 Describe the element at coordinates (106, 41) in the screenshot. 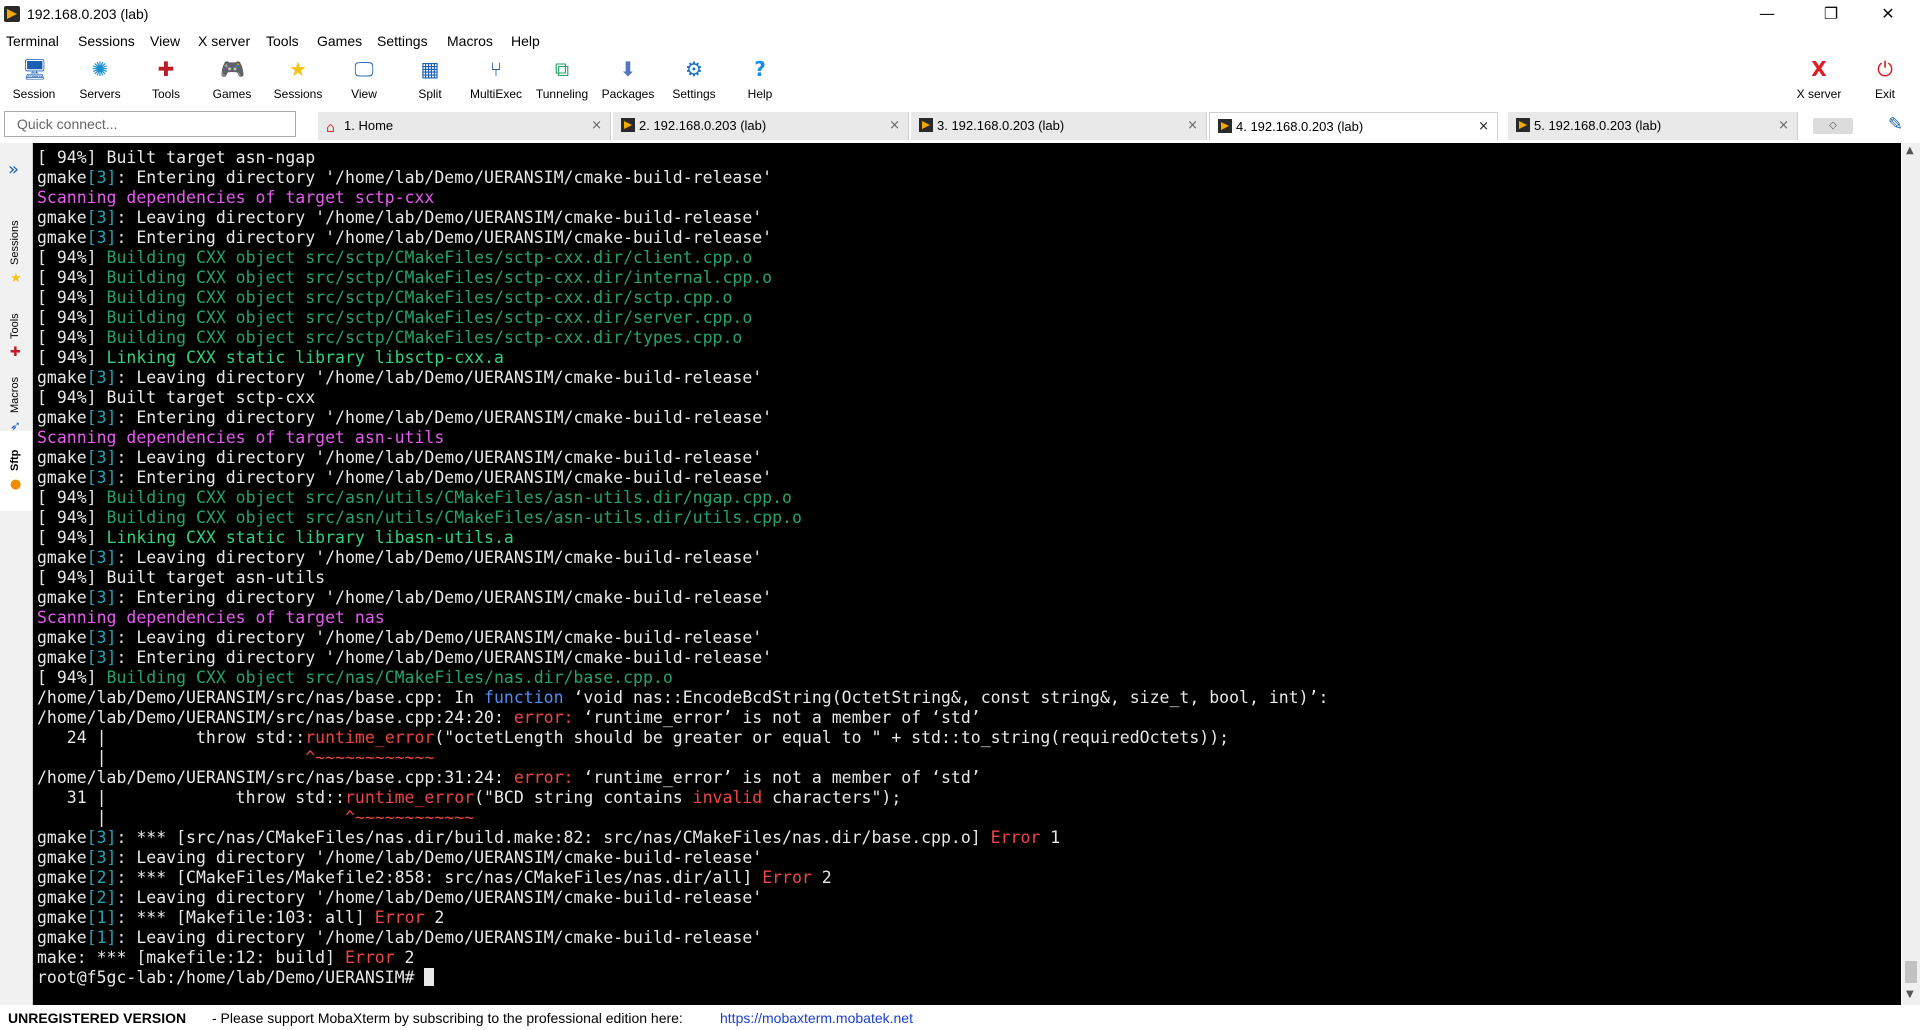

I see `menu-sessions: Sessions` at that location.